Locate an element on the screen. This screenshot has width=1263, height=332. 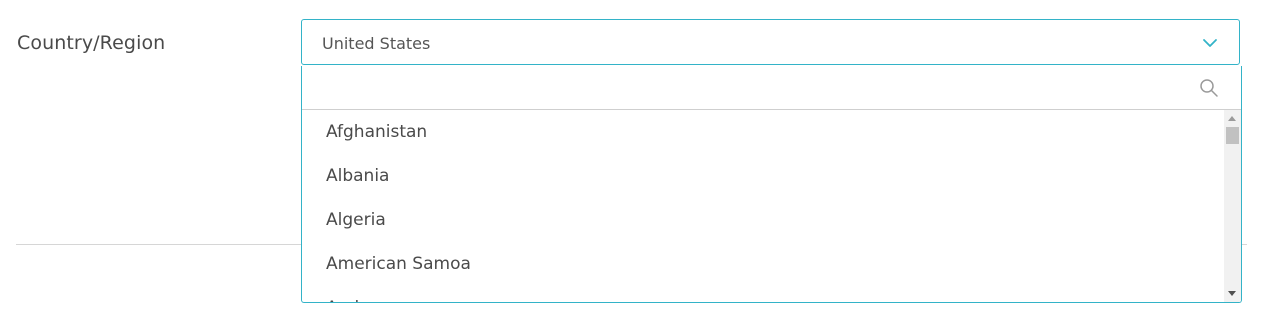
scroll-down-arrow-icon is located at coordinates (1232, 293).